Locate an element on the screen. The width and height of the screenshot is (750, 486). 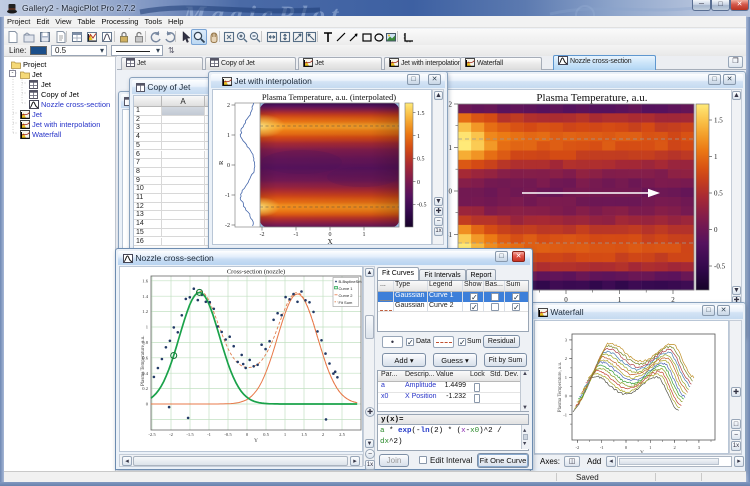
svg-text: Cross-section (nozzle) is located at coordinates (256, 272).